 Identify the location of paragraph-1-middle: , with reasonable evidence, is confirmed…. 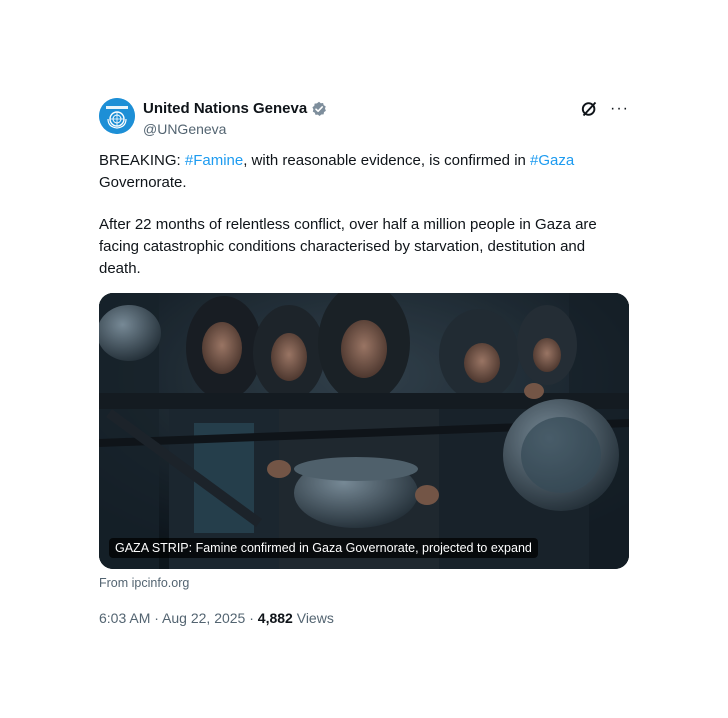
(387, 160).